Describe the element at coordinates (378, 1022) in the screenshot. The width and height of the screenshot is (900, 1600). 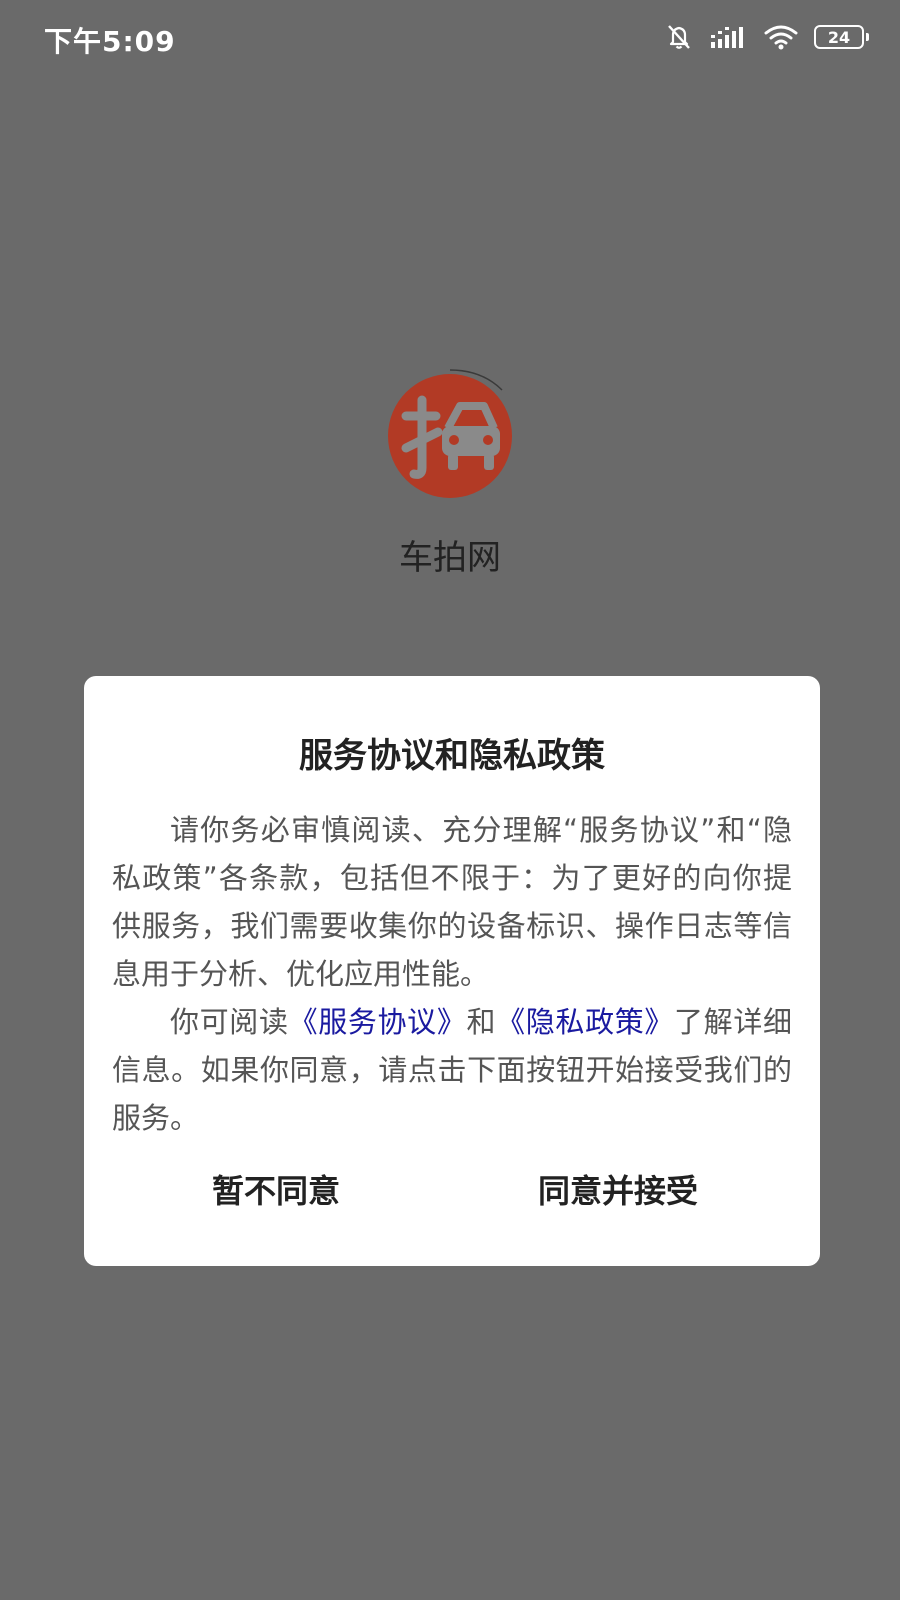
I see `service-agreement-link: 《服务协议》` at that location.